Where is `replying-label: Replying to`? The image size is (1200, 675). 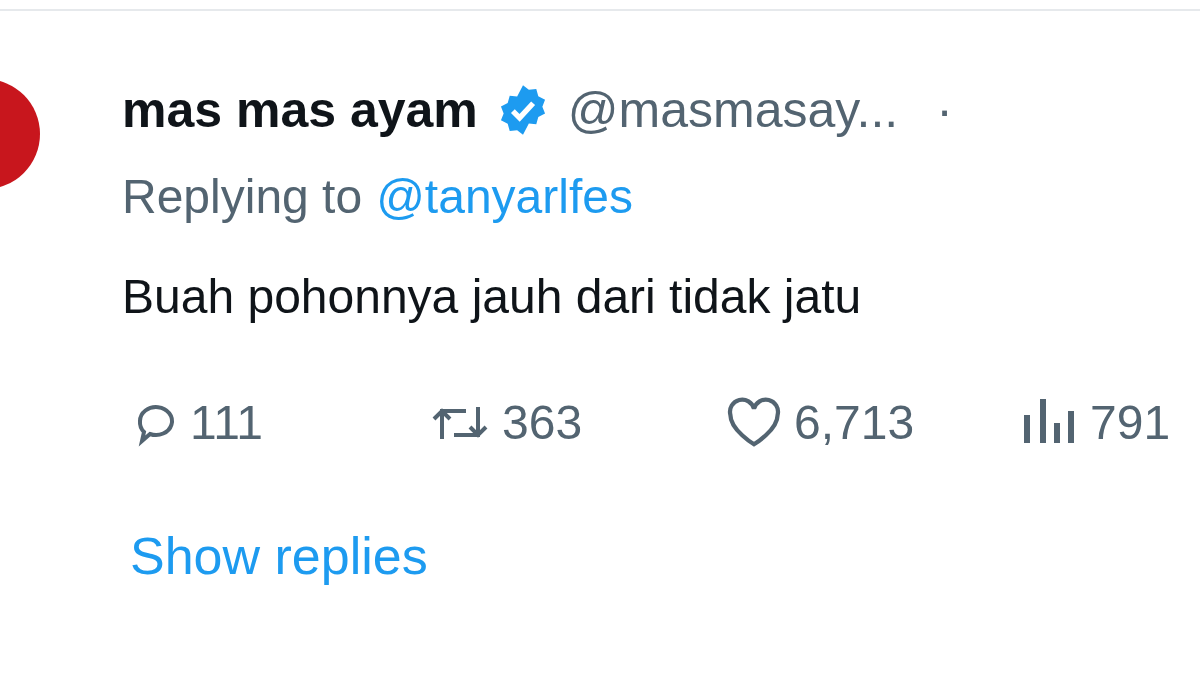
replying-label: Replying to is located at coordinates (242, 197).